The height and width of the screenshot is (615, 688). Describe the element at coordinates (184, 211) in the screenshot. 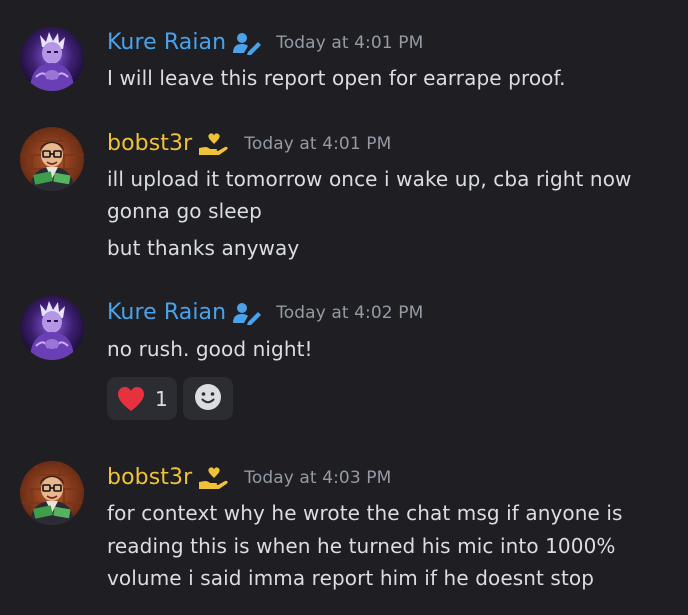

I see `message-text: gonna go sleep` at that location.